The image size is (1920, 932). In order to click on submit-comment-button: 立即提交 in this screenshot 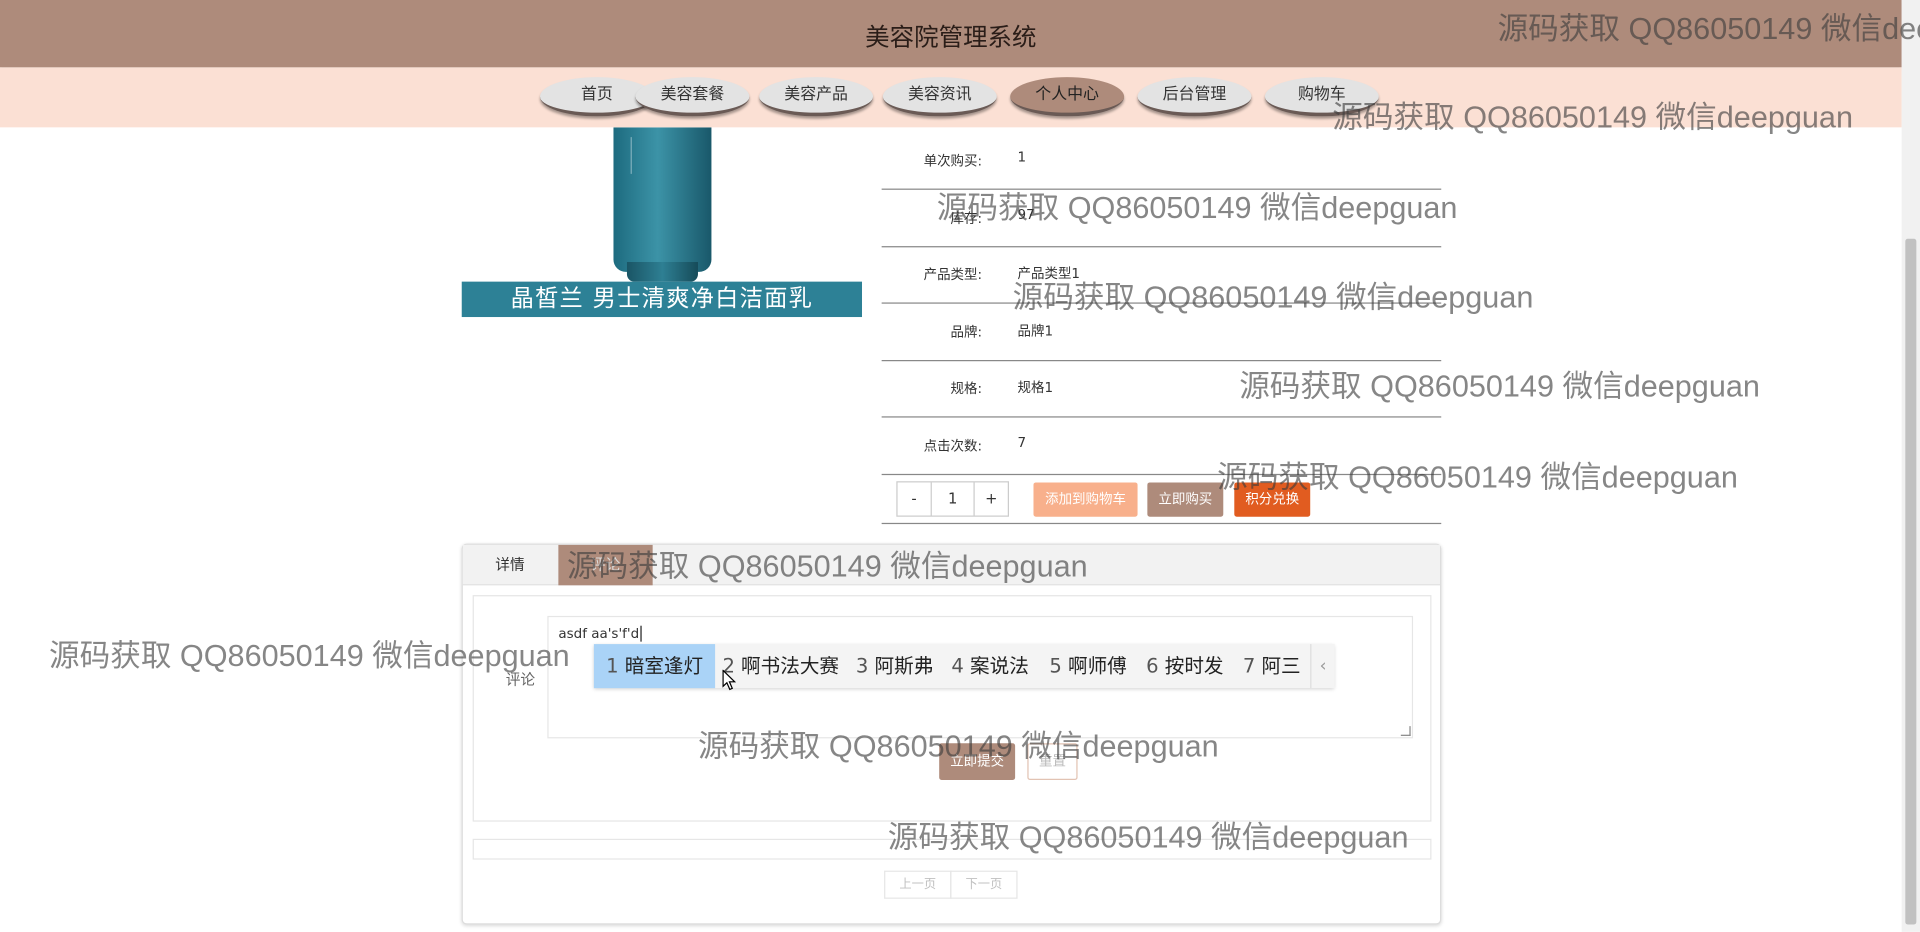, I will do `click(977, 762)`.